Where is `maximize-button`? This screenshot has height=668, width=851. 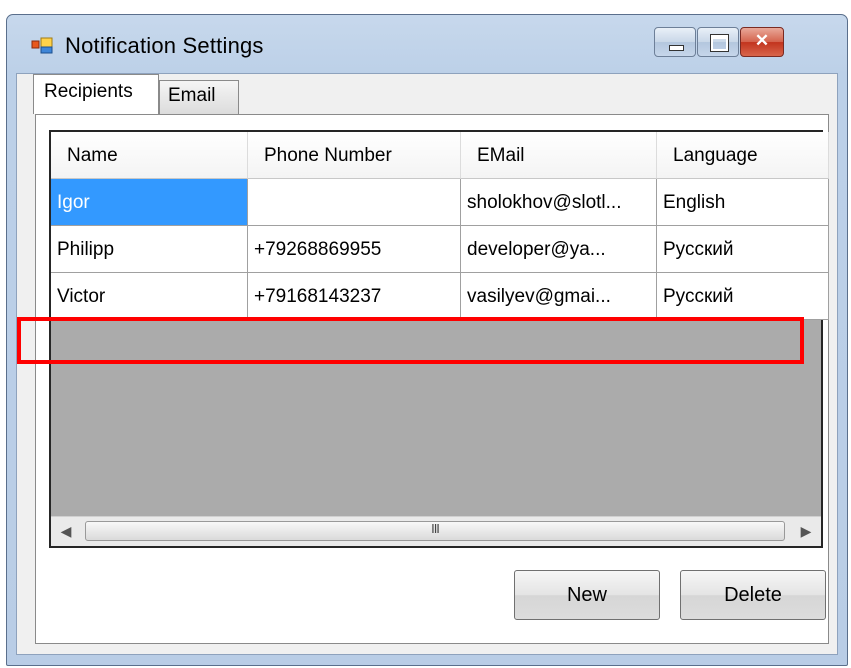
maximize-button is located at coordinates (718, 42).